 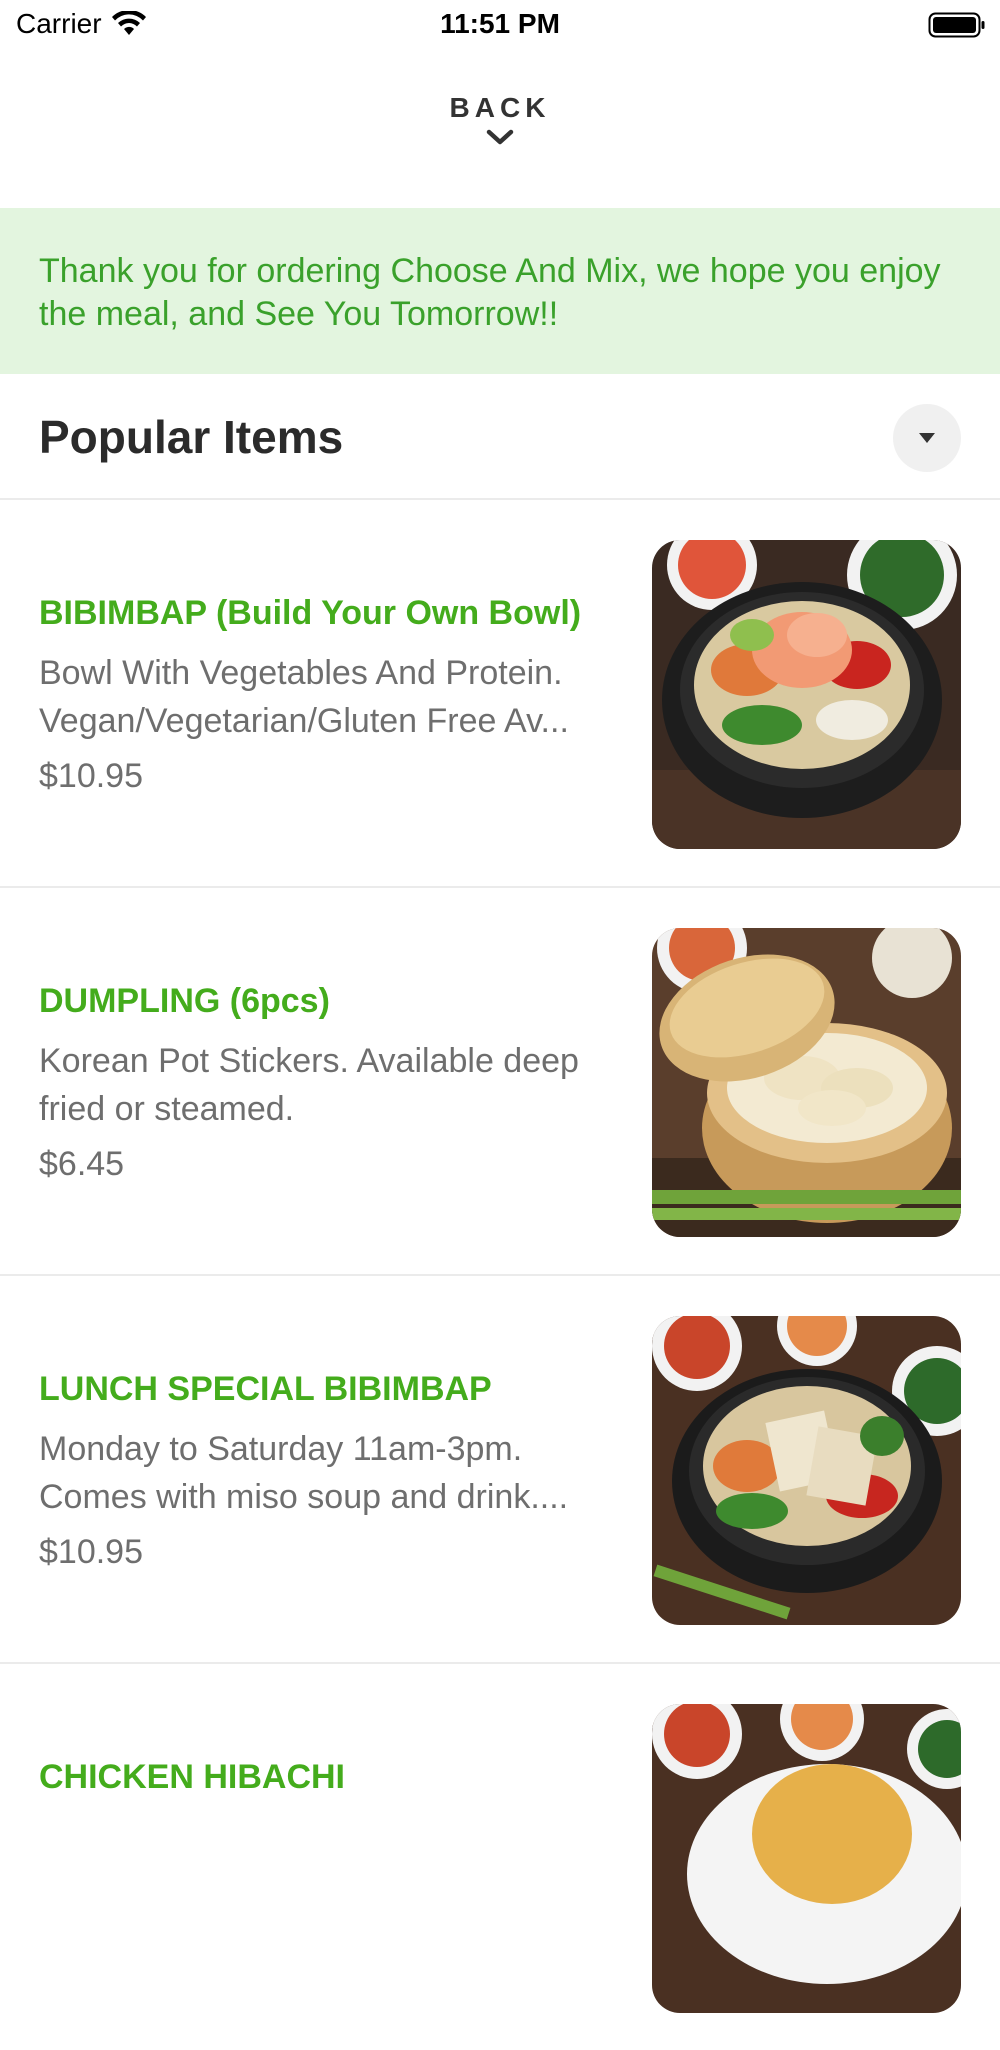 I want to click on caret-down-icon, so click(x=927, y=438).